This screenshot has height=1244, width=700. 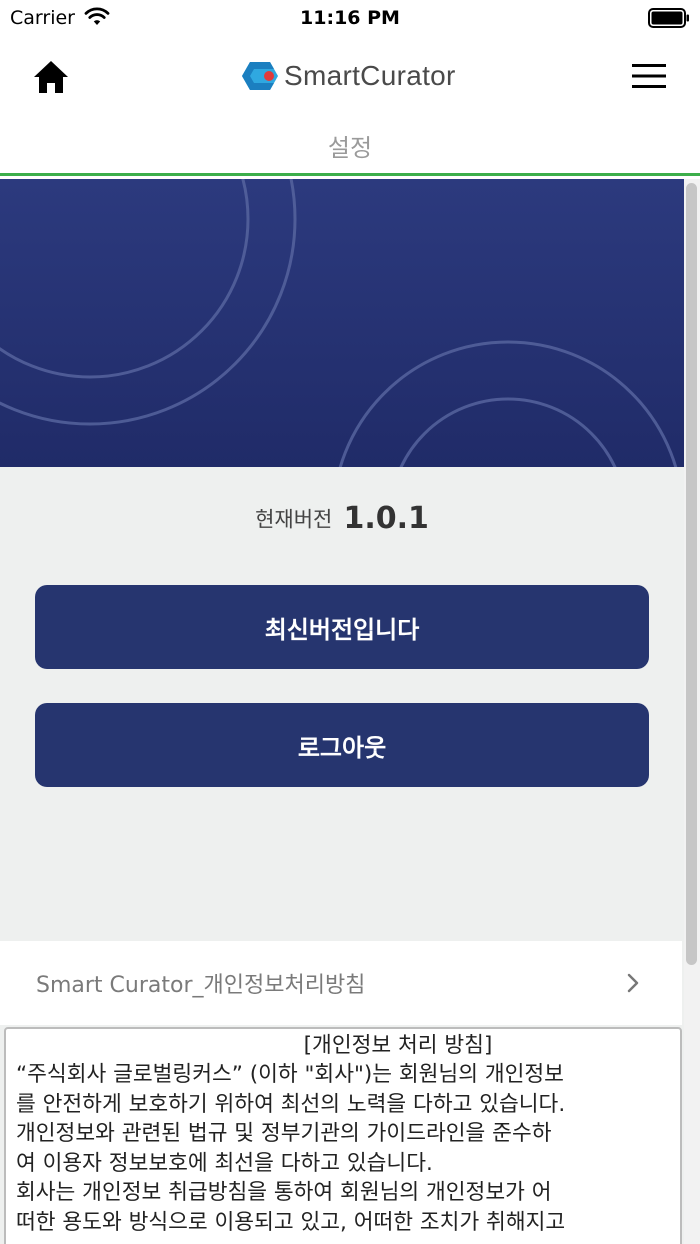 I want to click on version-label: 현재버전, so click(x=294, y=519).